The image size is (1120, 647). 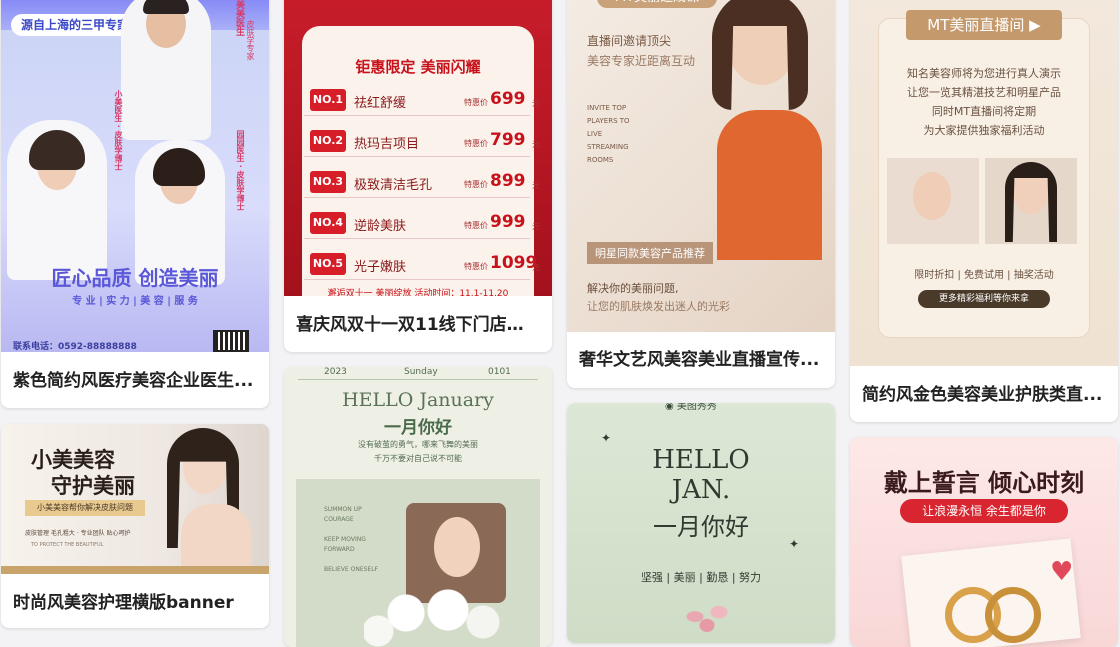 What do you see at coordinates (1062, 572) in the screenshot?
I see `heart-icon: ♥` at bounding box center [1062, 572].